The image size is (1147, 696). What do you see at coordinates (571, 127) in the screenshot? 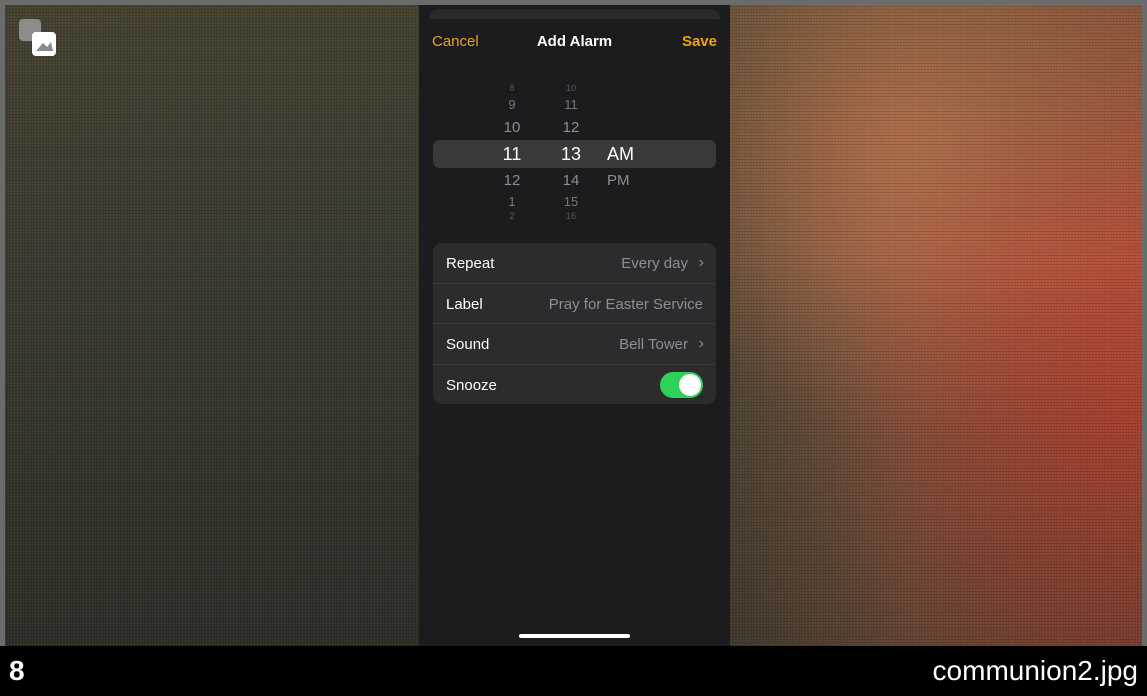
I see `minute-option: 12` at bounding box center [571, 127].